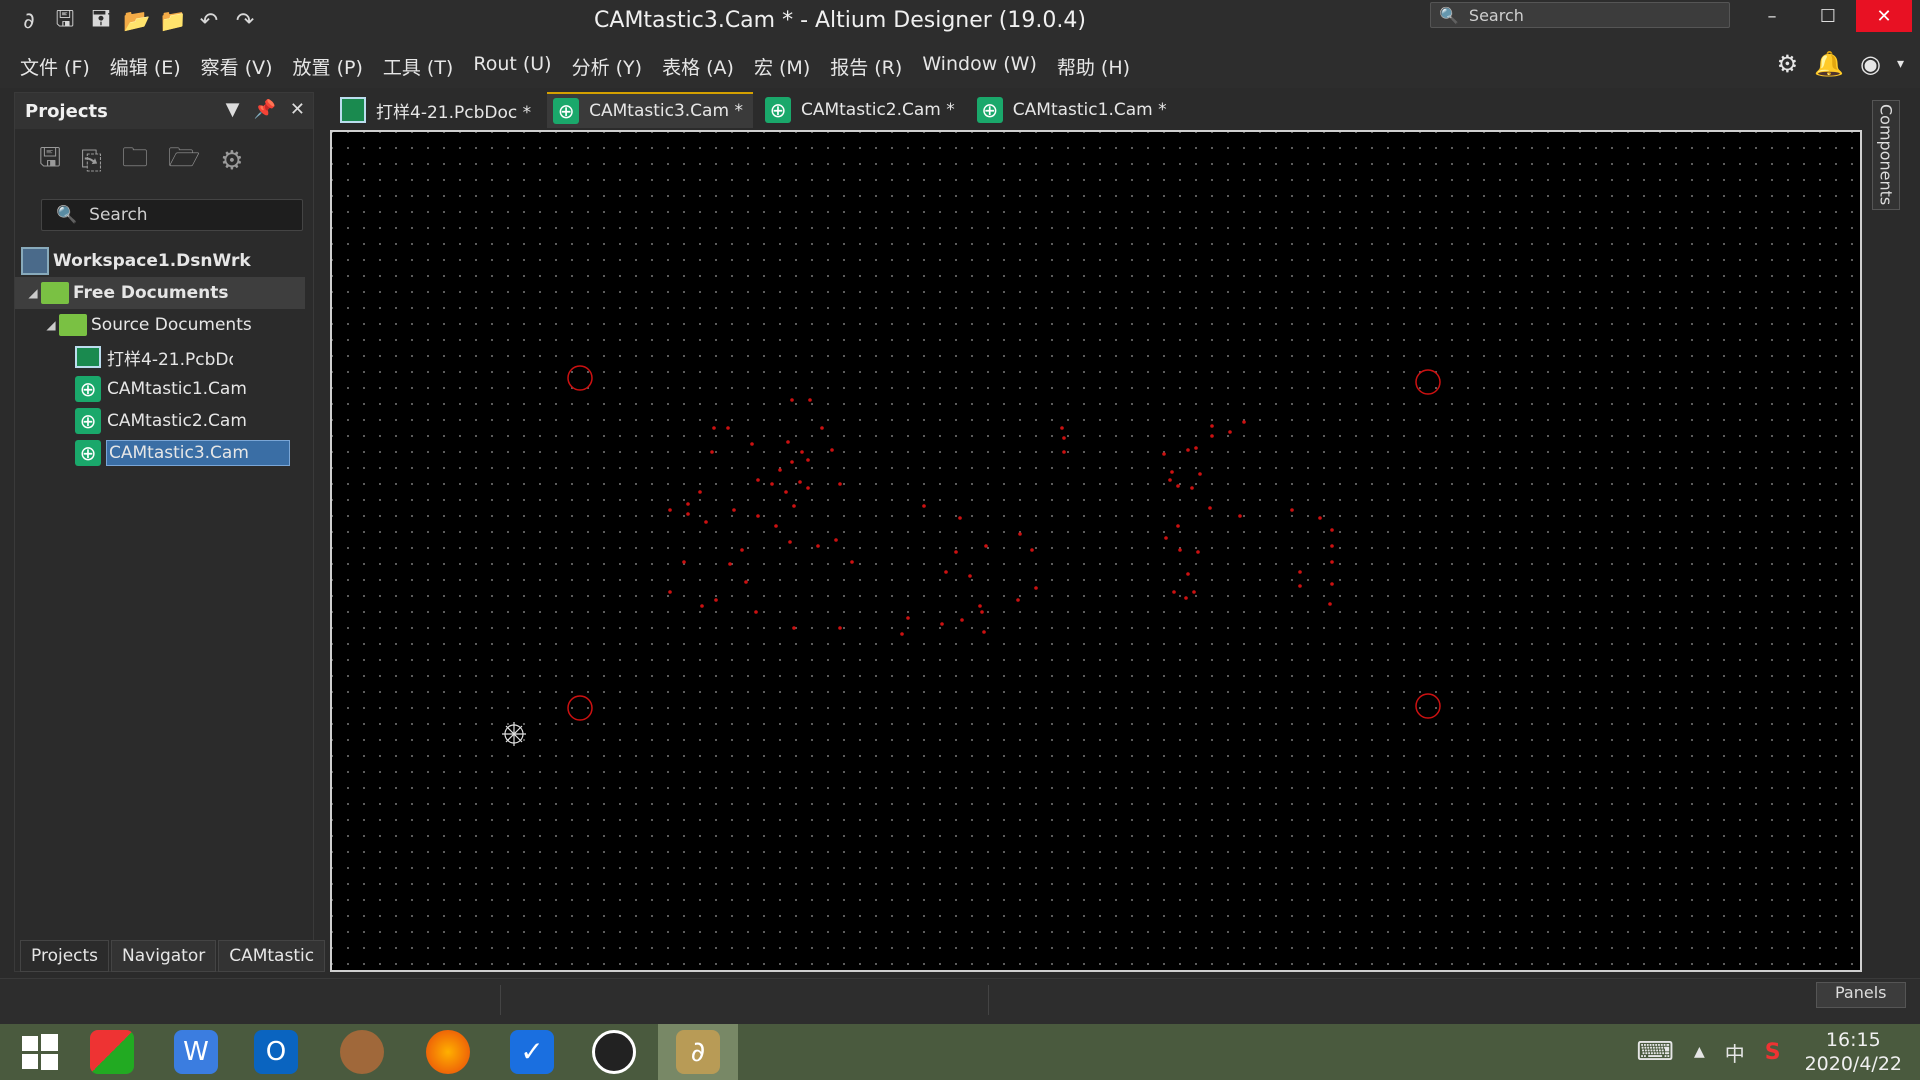 This screenshot has width=1920, height=1080. Describe the element at coordinates (1829, 64) in the screenshot. I see `notifications-bell-icon: 🔔` at that location.